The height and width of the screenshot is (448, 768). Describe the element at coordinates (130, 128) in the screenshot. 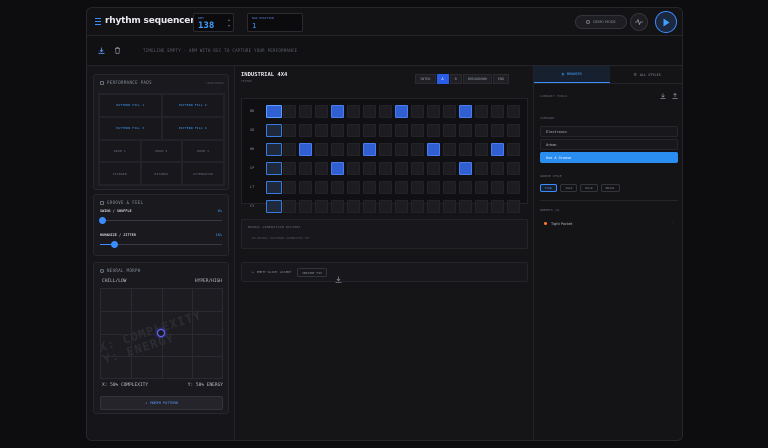

I see `performance-pad: PATTERN FILL 3` at that location.